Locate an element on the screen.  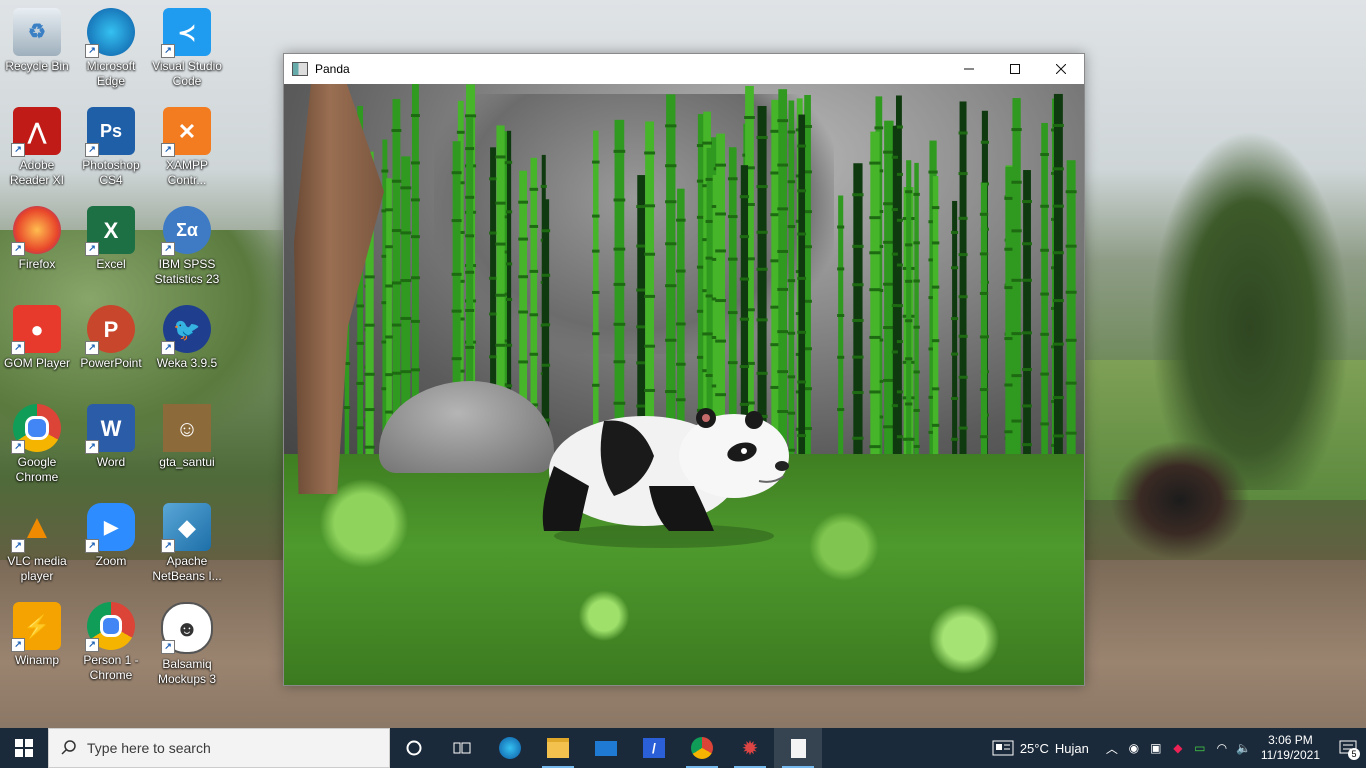
desktop-icon-person-1-chrome: ↗ Person 1 - Chrome is located at coordinates (111, 644).